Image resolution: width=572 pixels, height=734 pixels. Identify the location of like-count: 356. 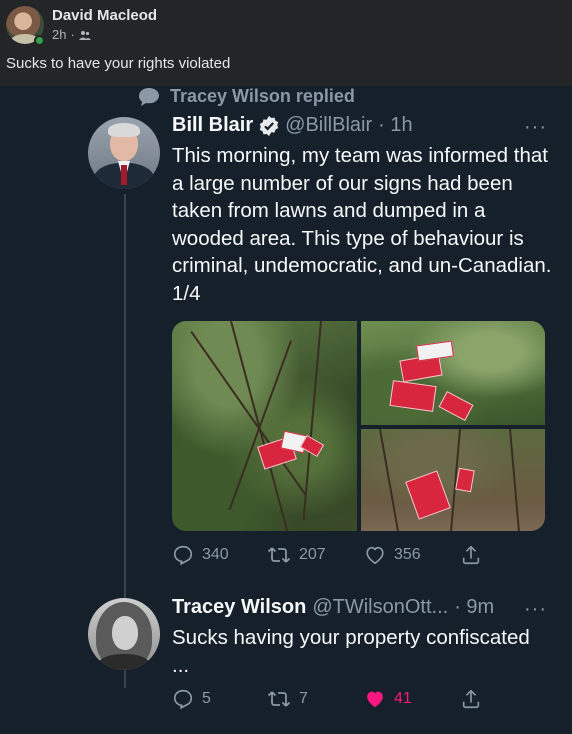
(407, 554).